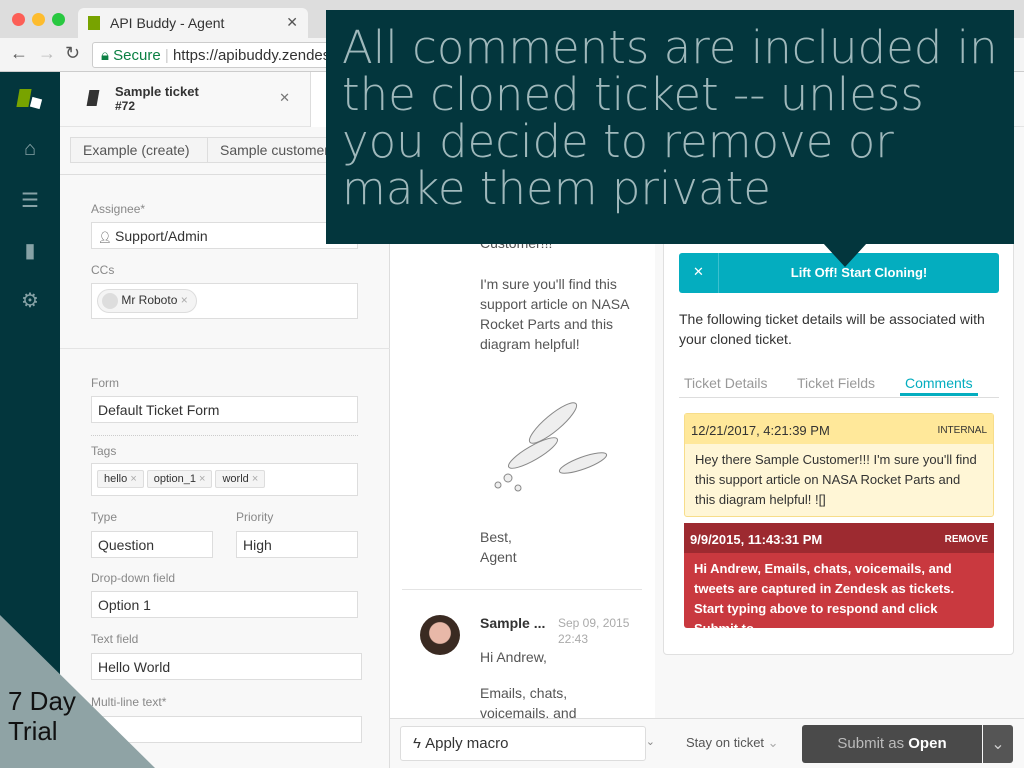 The image size is (1024, 768). What do you see at coordinates (726, 383) in the screenshot?
I see `tab-ticket-details: Ticket Details` at bounding box center [726, 383].